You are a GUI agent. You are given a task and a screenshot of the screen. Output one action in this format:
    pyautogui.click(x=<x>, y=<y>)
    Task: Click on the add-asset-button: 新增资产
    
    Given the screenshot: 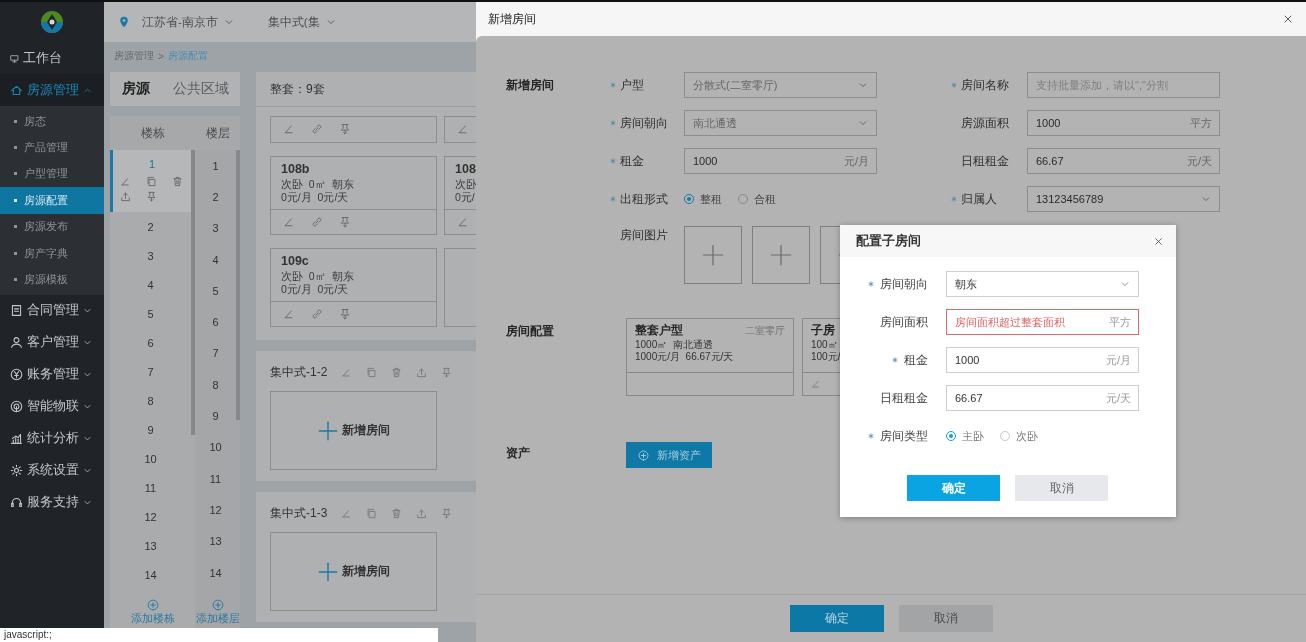 What is the action you would take?
    pyautogui.click(x=669, y=455)
    